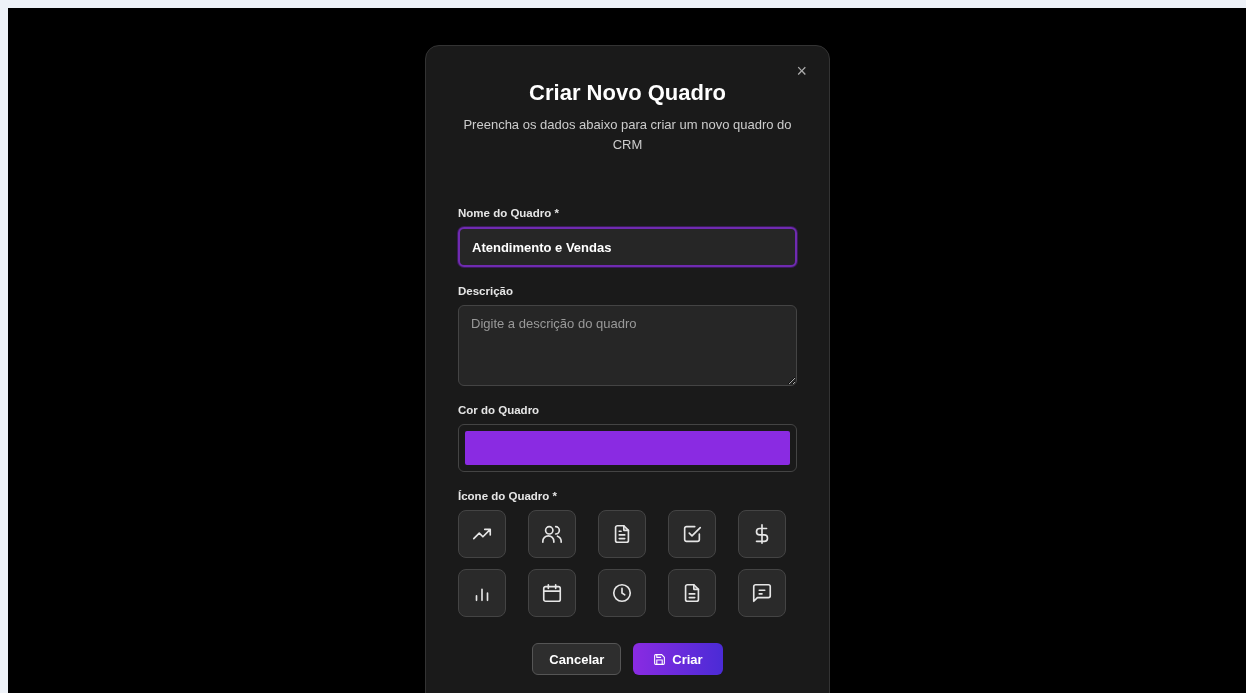  I want to click on dialog-subtitle: Preencha os dados abaixo para criar um novo quadro do CRM, so click(627, 135).